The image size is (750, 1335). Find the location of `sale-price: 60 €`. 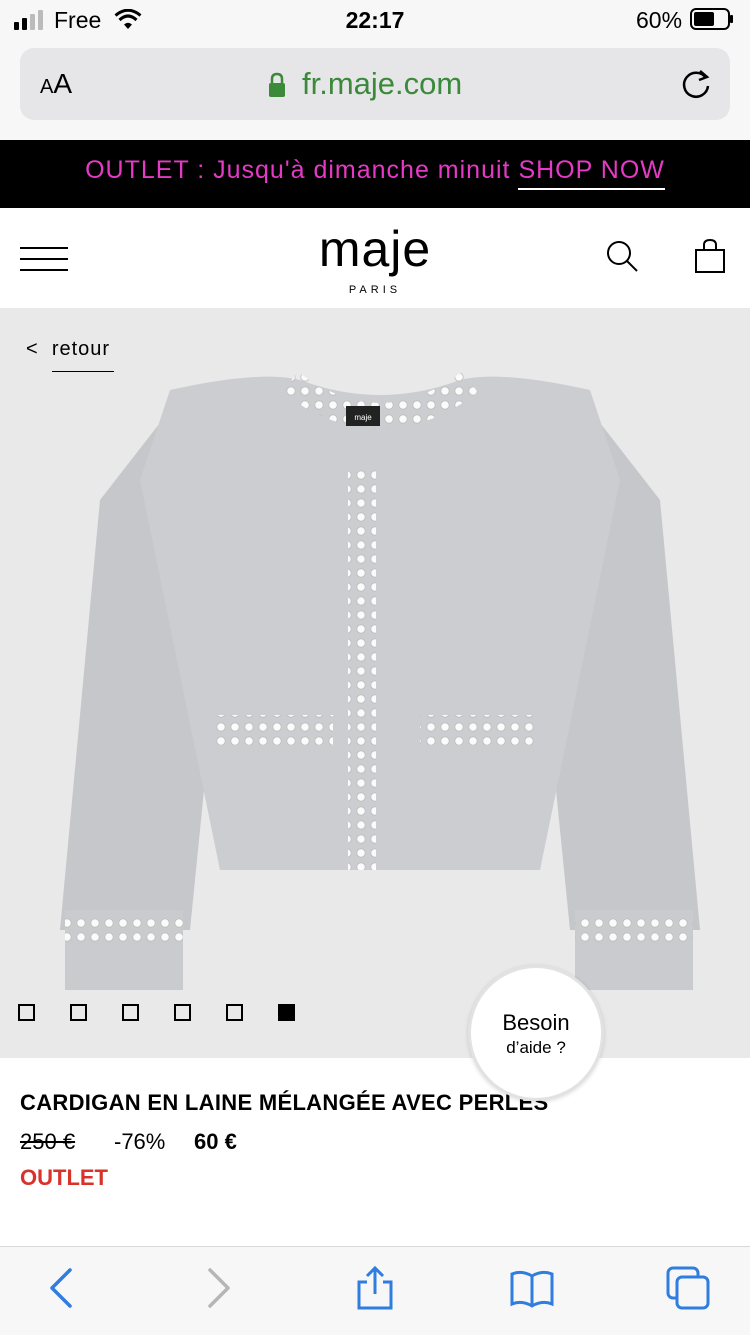

sale-price: 60 € is located at coordinates (215, 1141).